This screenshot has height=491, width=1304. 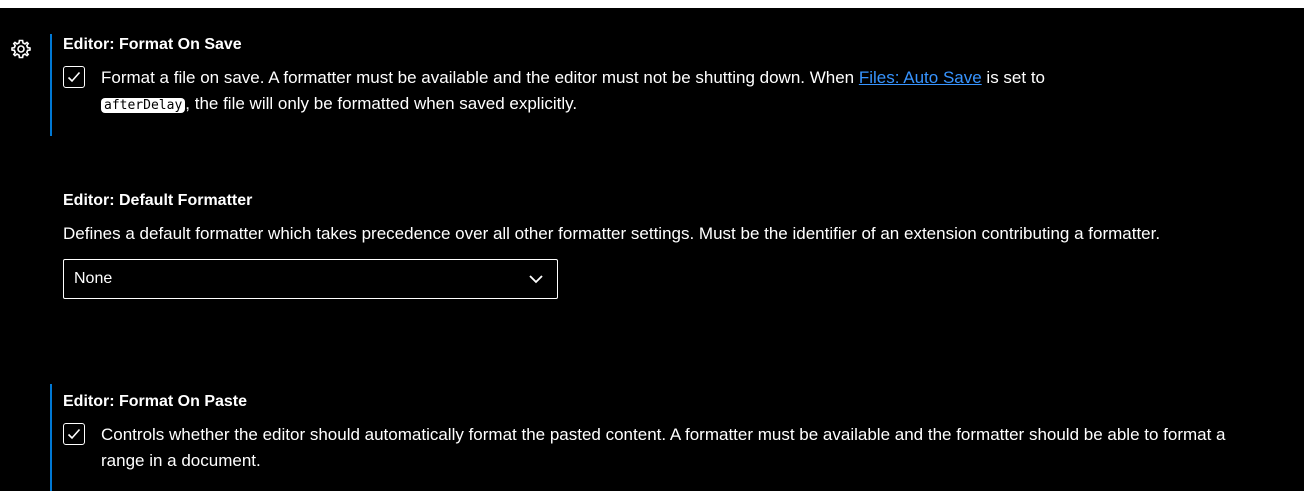 I want to click on setting-title: Editor: Default Formatter, so click(x=158, y=200).